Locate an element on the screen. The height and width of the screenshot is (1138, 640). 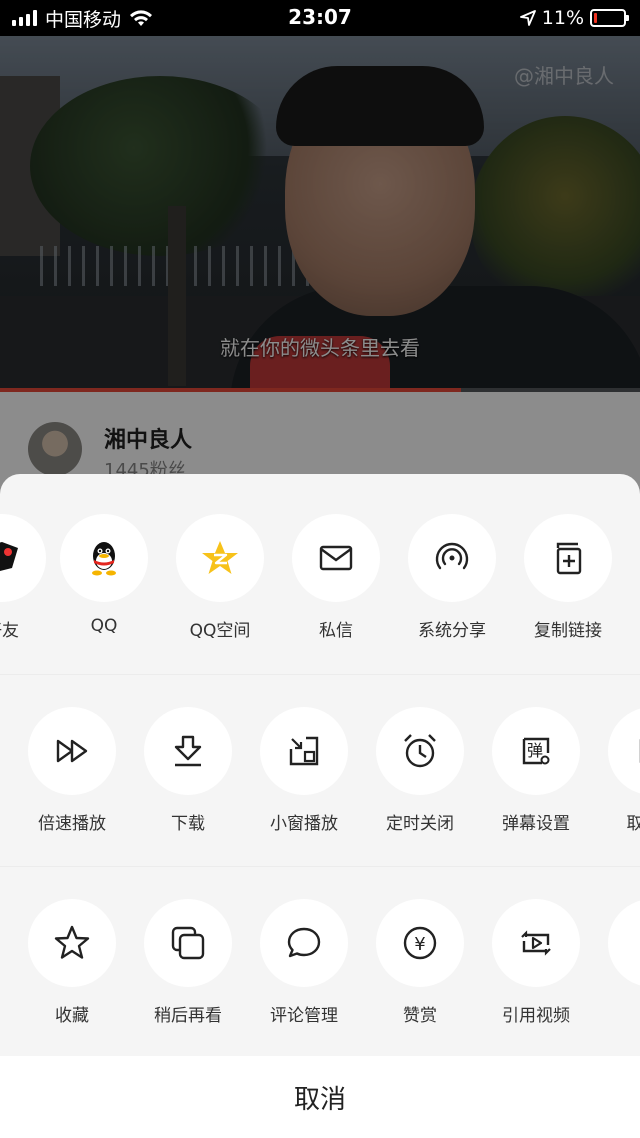
danmaku-settings-icon: 弹 is located at coordinates (536, 751).